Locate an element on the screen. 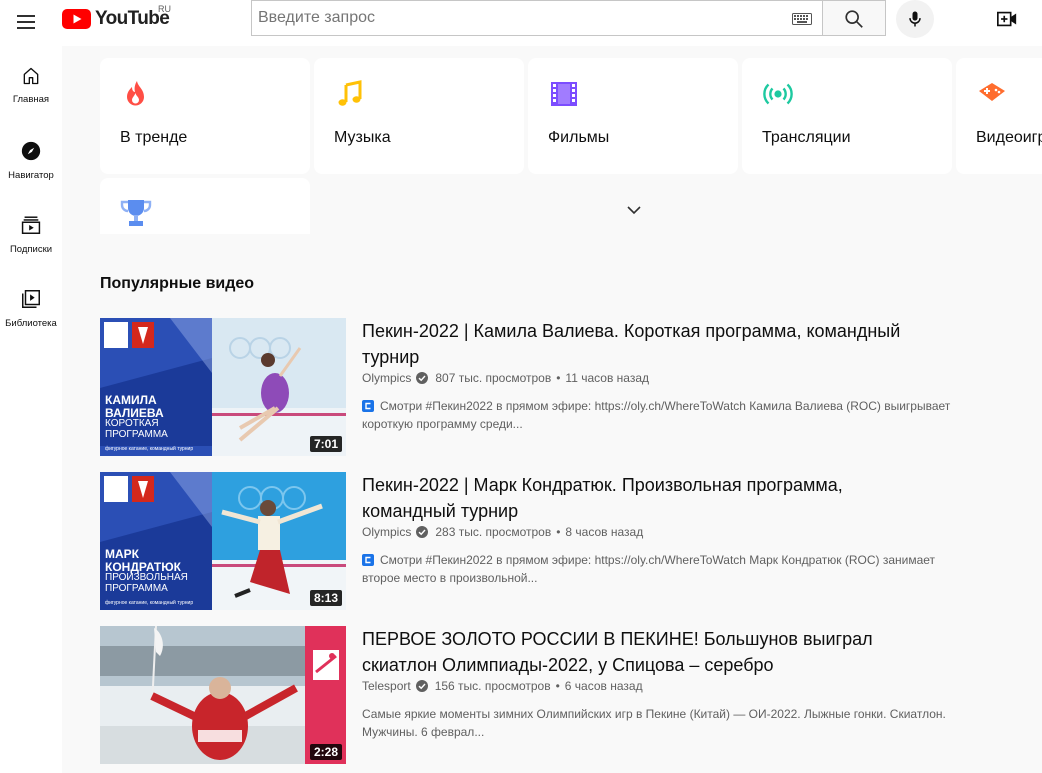 The height and width of the screenshot is (773, 1042). sidebar-item-label: Библиотека is located at coordinates (31, 323).